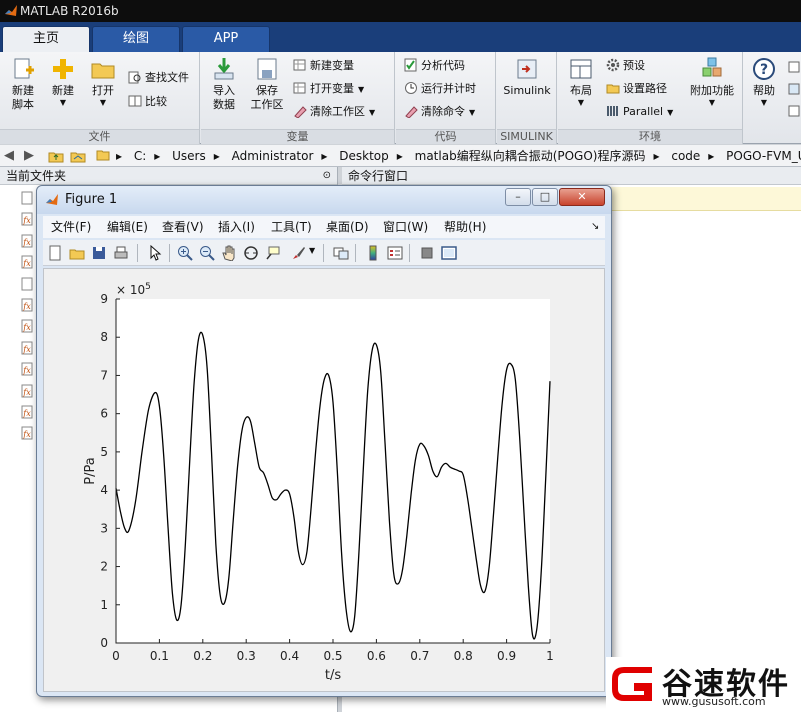 This screenshot has height=712, width=801. Describe the element at coordinates (347, 227) in the screenshot. I see `menu-desktop: 桌面(D)` at that location.